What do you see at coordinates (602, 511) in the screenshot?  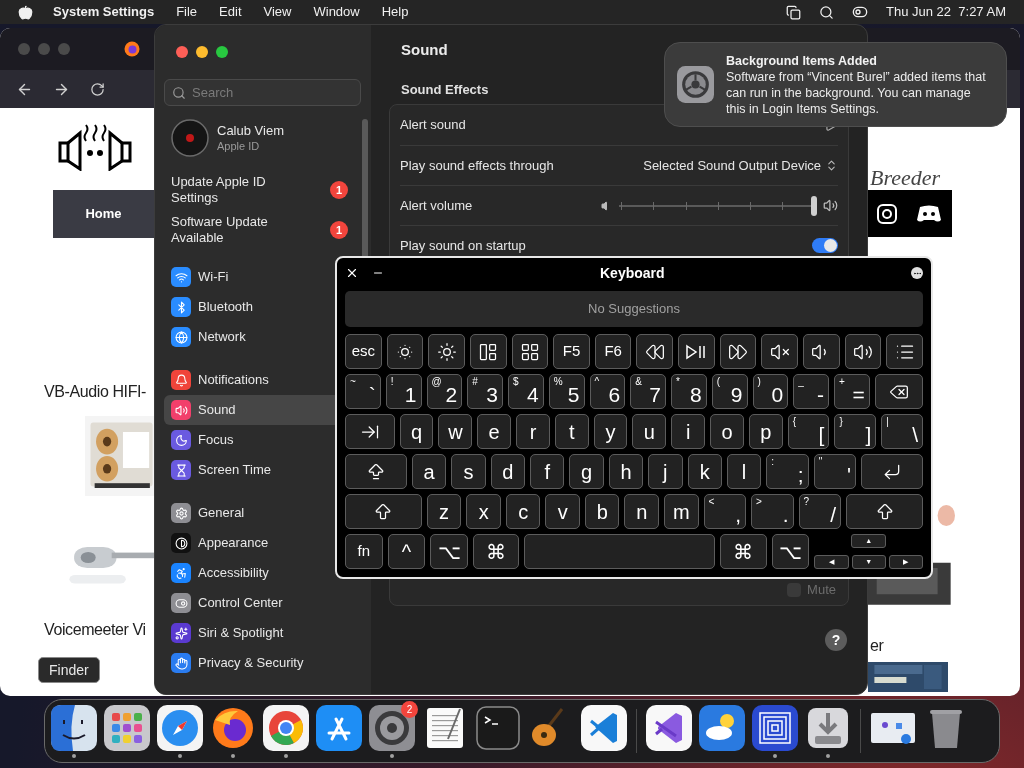 I see `keyboard-key: b` at bounding box center [602, 511].